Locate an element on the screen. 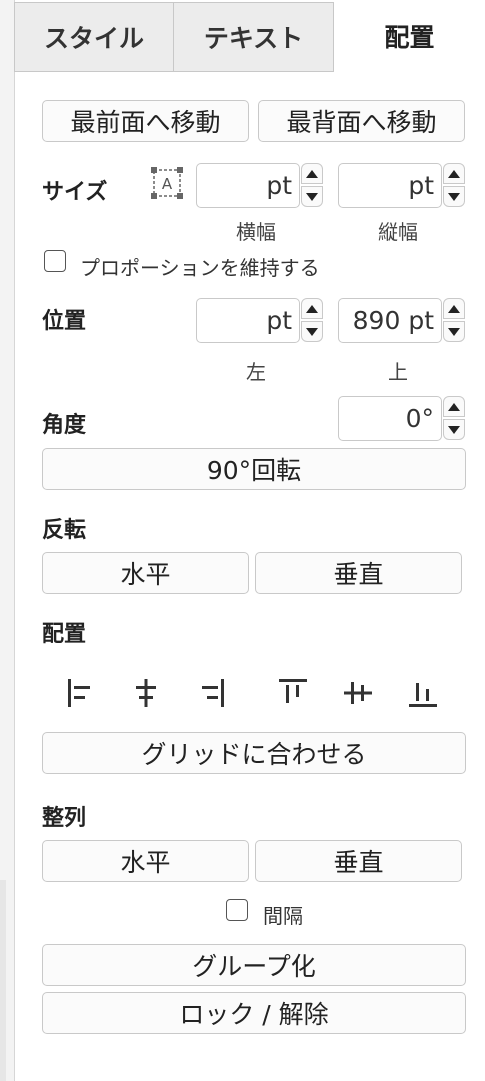 This screenshot has width=485, height=1081. format-tabs: スタイル テキスト 配置 is located at coordinates (249, 36).